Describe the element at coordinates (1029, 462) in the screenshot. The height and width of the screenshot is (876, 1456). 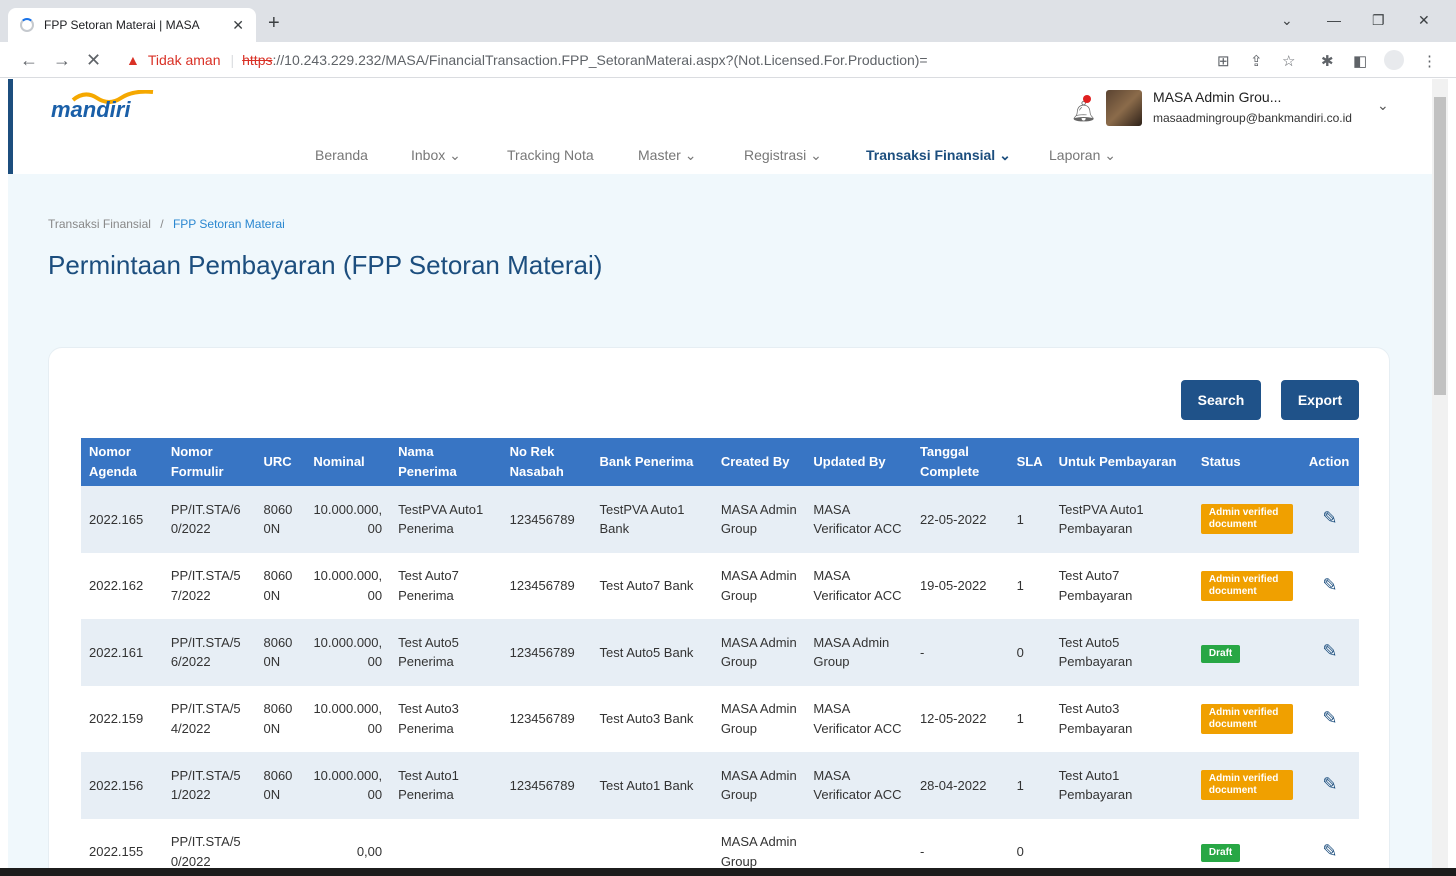
I see `col-header: SLA` at that location.